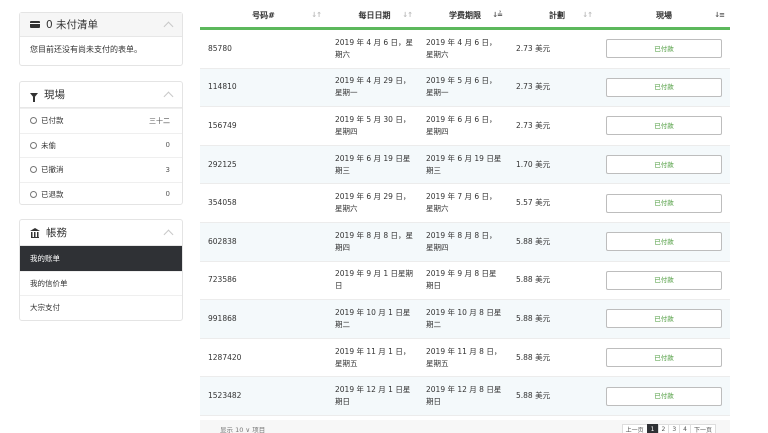  I want to click on column-header-status: 現場 ↓≡, so click(664, 15).